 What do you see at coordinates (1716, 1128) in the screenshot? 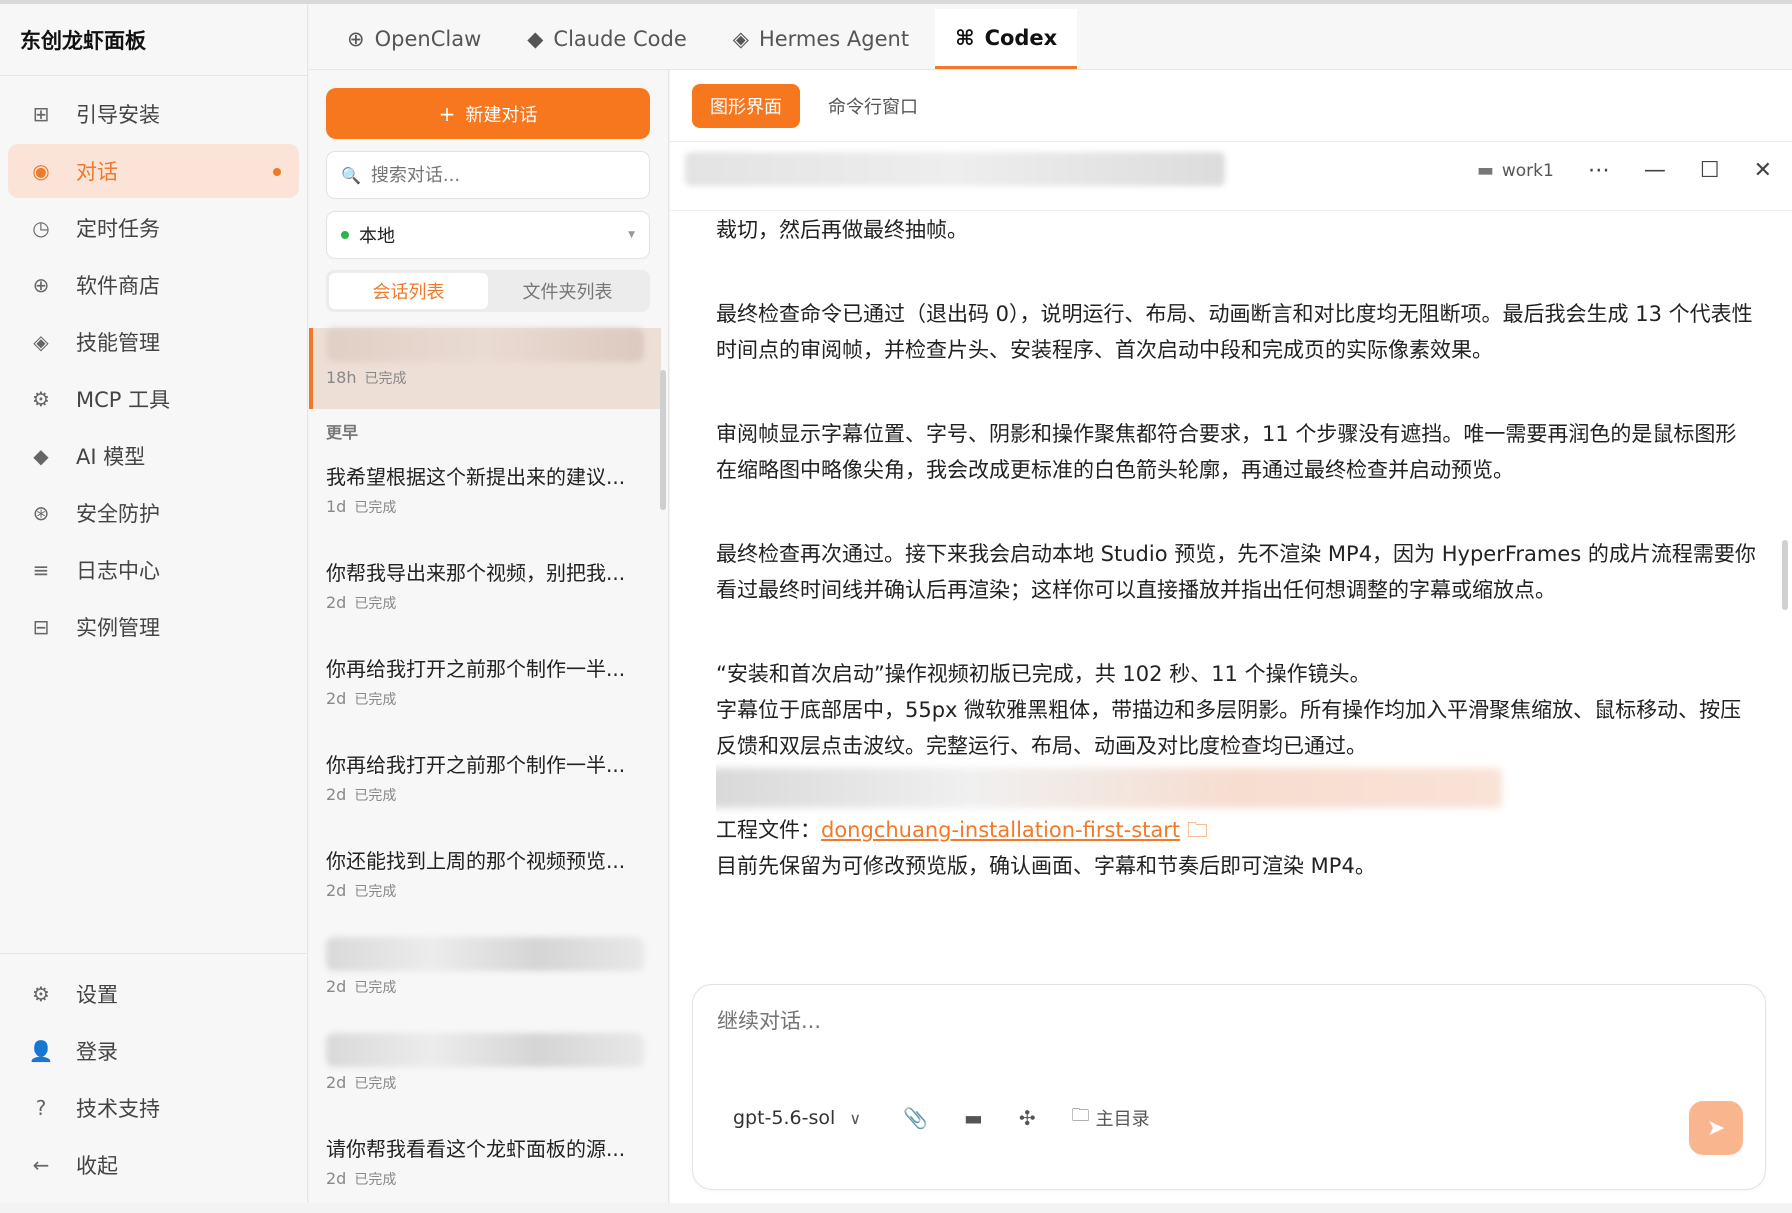
I see `send-button: ➤` at bounding box center [1716, 1128].